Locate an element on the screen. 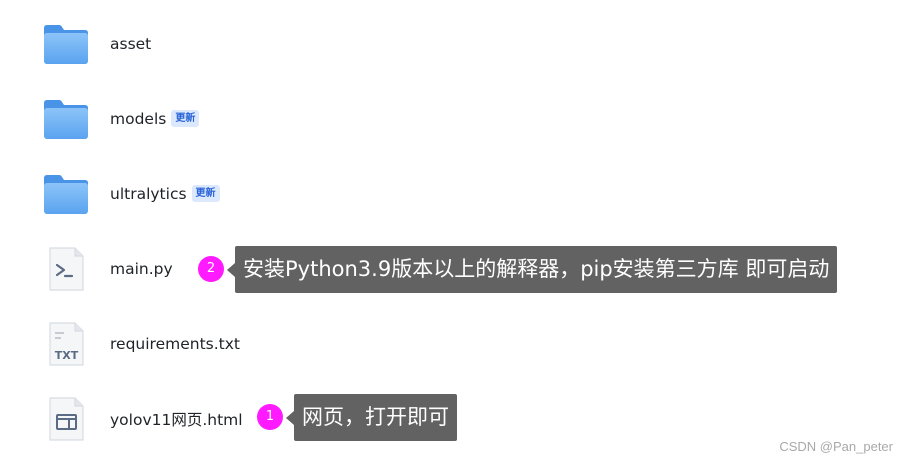 This screenshot has width=899, height=460. annotation-callout-1: 网页，打开即可 is located at coordinates (371, 417).